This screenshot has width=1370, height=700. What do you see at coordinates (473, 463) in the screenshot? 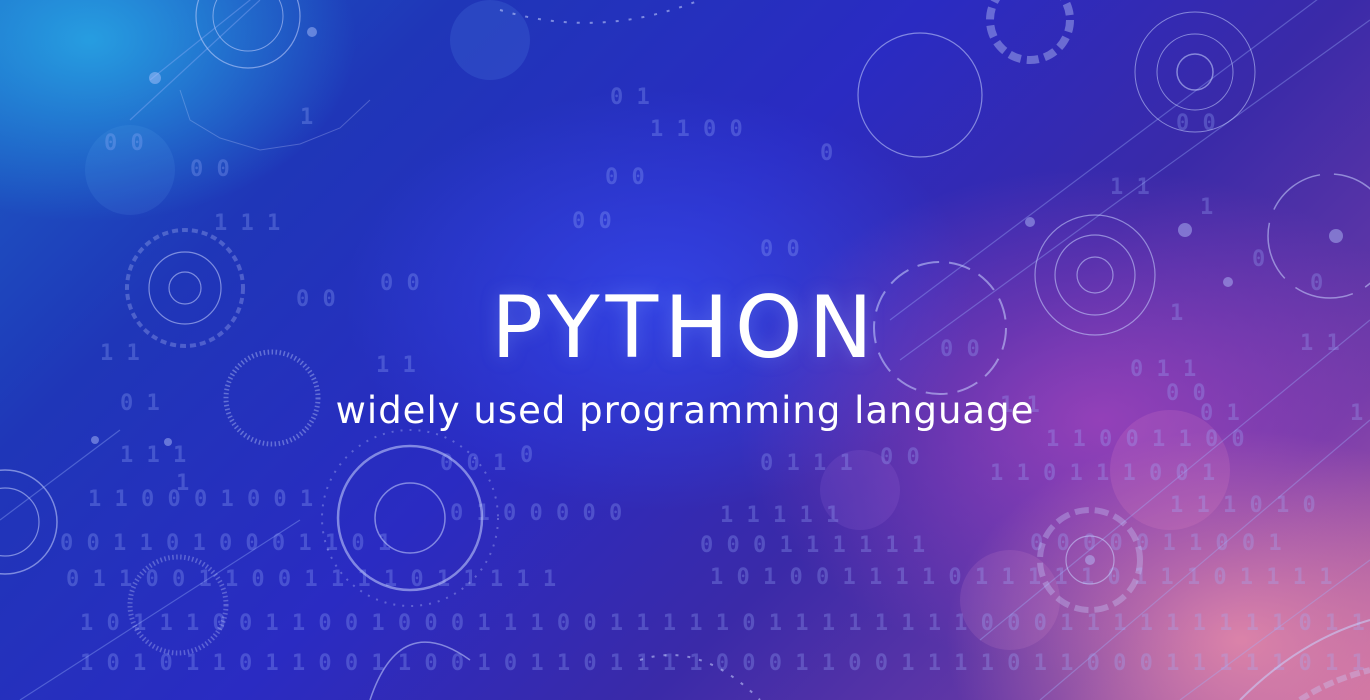
I see `svg-text: 0 0 1` at bounding box center [473, 463].